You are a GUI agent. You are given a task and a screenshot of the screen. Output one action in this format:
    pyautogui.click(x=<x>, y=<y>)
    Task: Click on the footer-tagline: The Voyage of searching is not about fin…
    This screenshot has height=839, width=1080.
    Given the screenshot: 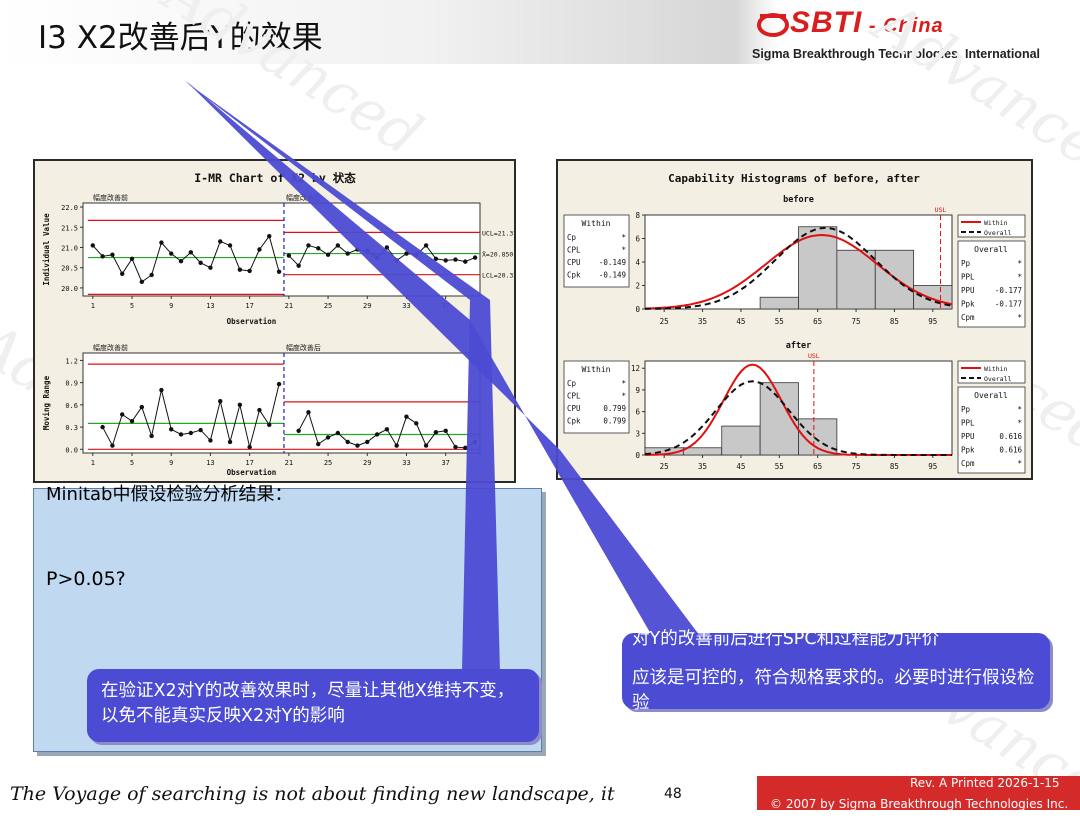 What is the action you would take?
    pyautogui.click(x=315, y=794)
    